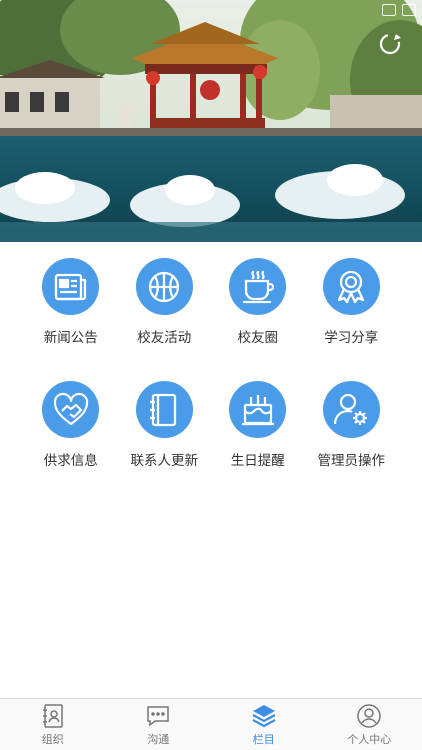 This screenshot has width=422, height=750. Describe the element at coordinates (258, 286) in the screenshot. I see `cup-icon` at that location.